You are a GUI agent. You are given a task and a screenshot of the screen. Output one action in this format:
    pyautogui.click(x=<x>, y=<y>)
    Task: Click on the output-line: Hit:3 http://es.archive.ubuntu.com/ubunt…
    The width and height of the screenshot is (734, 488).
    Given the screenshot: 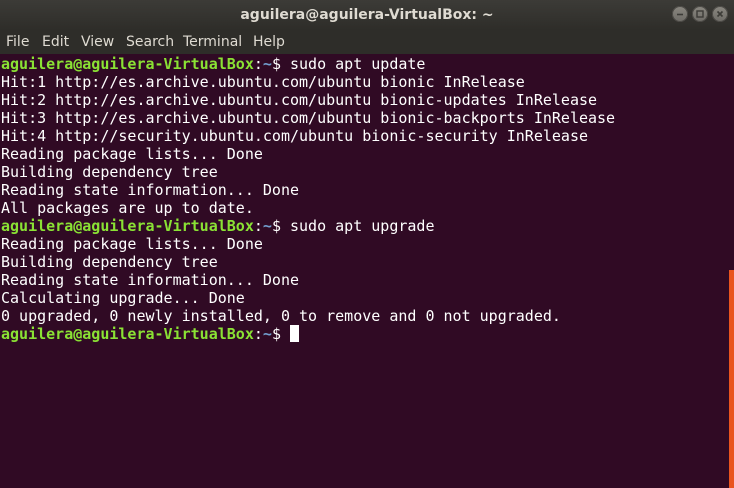 What is the action you would take?
    pyautogui.click(x=308, y=118)
    